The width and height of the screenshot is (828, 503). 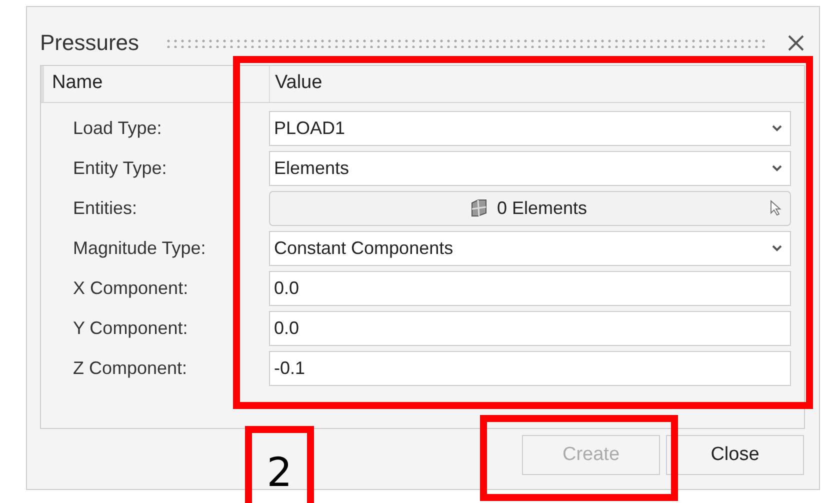 I want to click on field-label: Entities:, so click(x=105, y=208).